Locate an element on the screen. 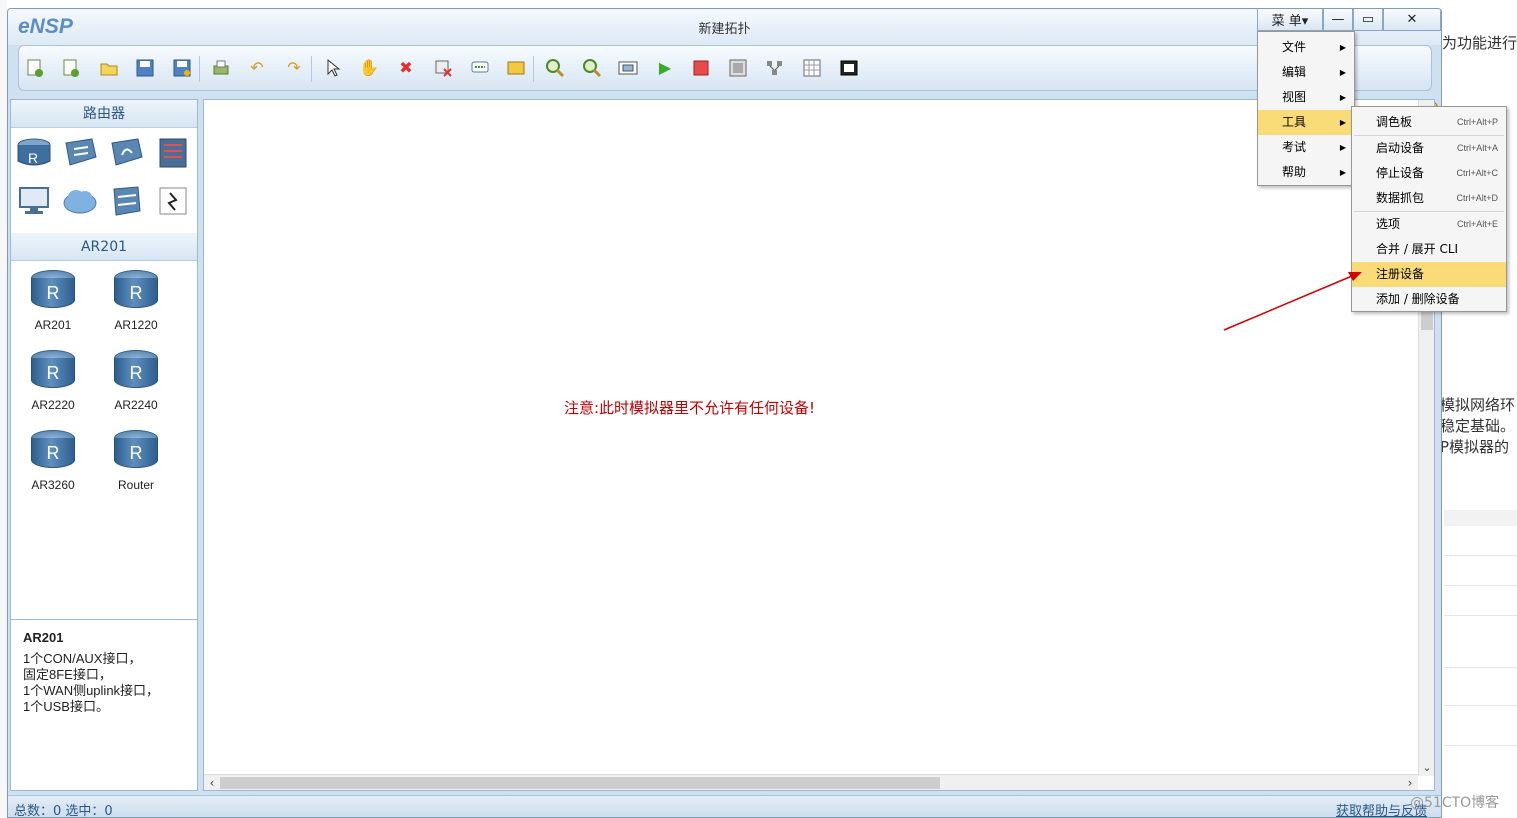  fit-icon is located at coordinates (628, 68).